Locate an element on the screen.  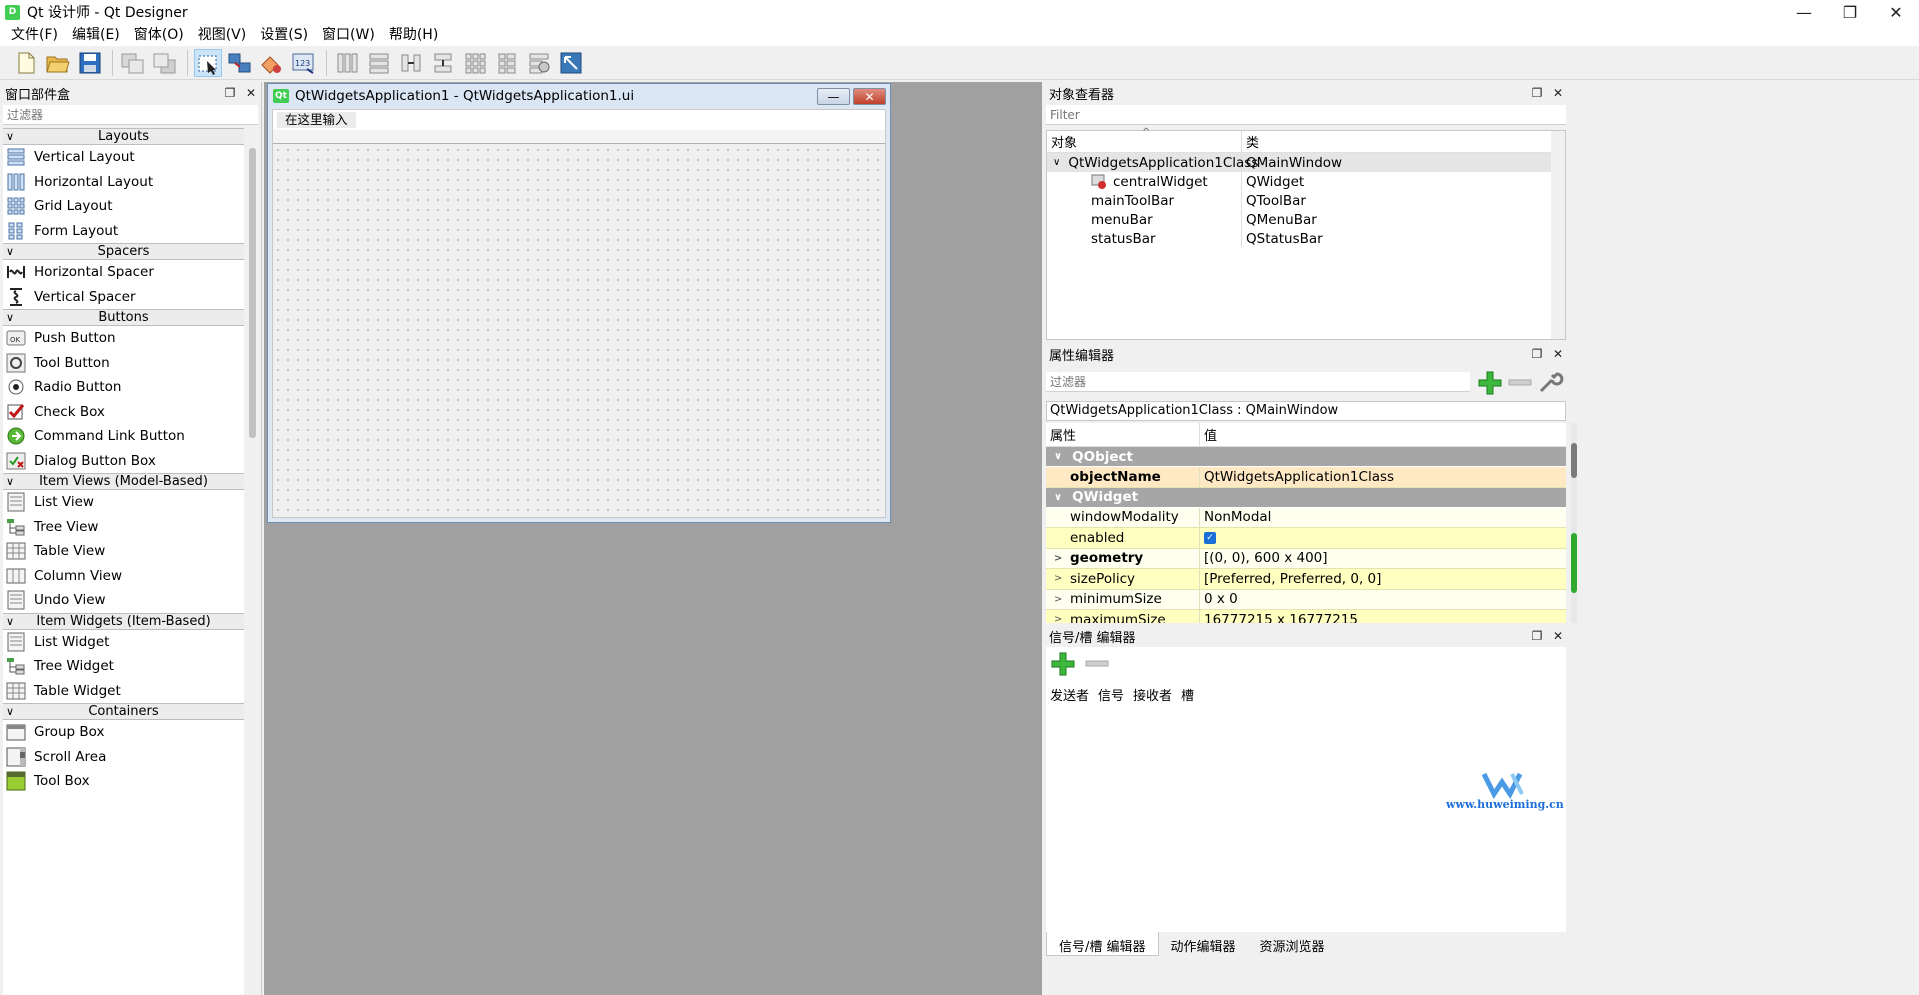
menu-form: 窗体(O) is located at coordinates (159, 35).